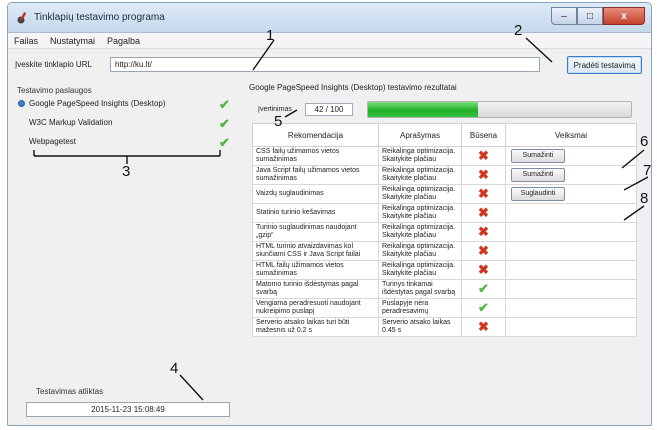 This screenshot has height=430, width=657. What do you see at coordinates (604, 65) in the screenshot?
I see `start-test-button: Pradėti testavimą` at bounding box center [604, 65].